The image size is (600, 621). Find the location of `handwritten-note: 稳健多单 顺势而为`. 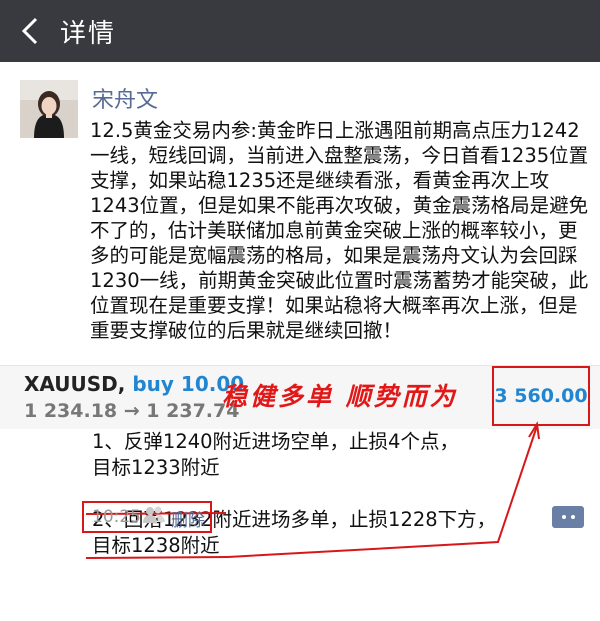

handwritten-note: 稳健多单 顺势而为 is located at coordinates (340, 396).